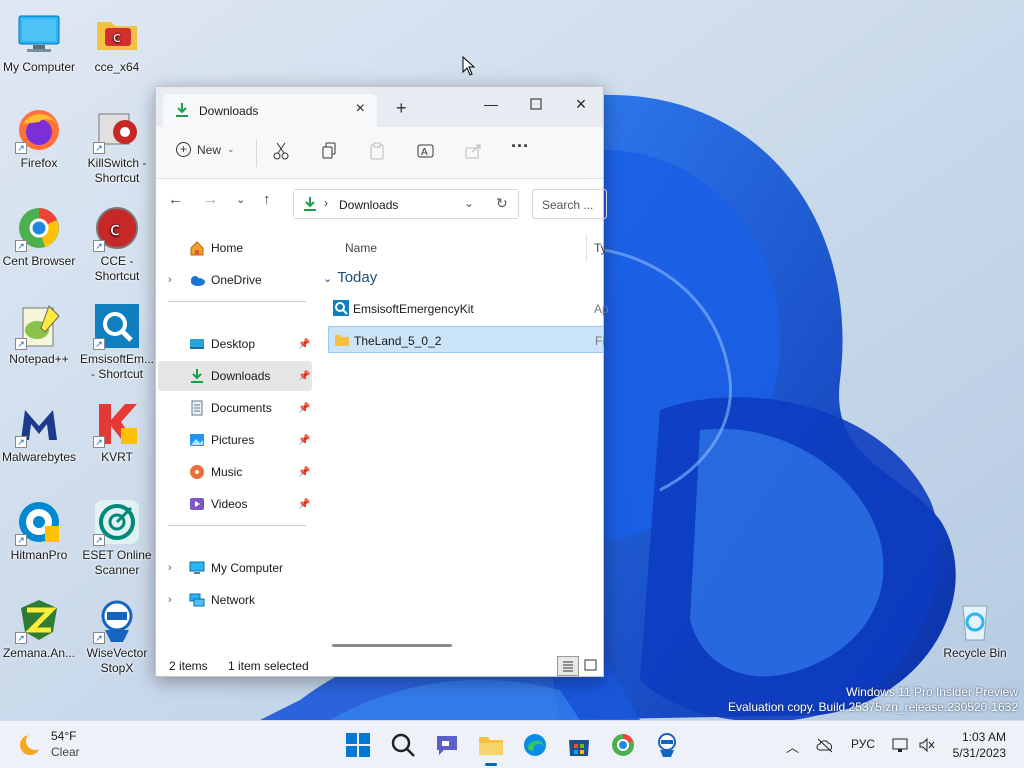 The image size is (1024, 768). Describe the element at coordinates (358, 745) in the screenshot. I see `start-icon` at that location.